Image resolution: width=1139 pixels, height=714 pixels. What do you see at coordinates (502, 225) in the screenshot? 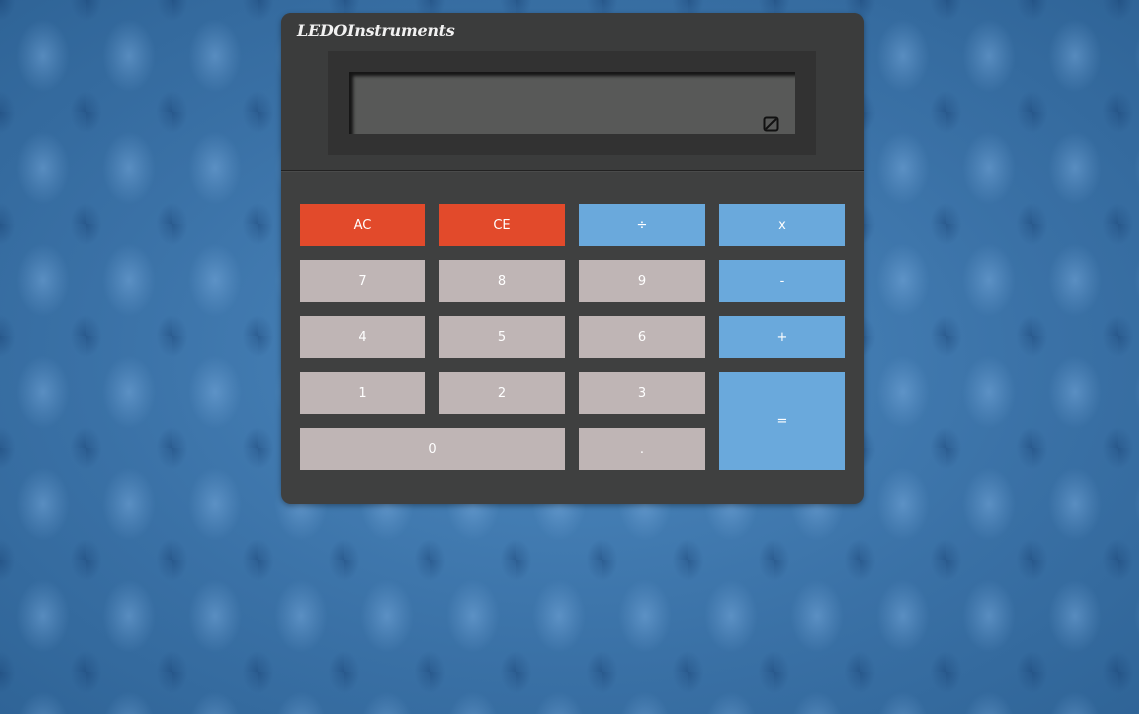
I see `ce-button: CE` at bounding box center [502, 225].